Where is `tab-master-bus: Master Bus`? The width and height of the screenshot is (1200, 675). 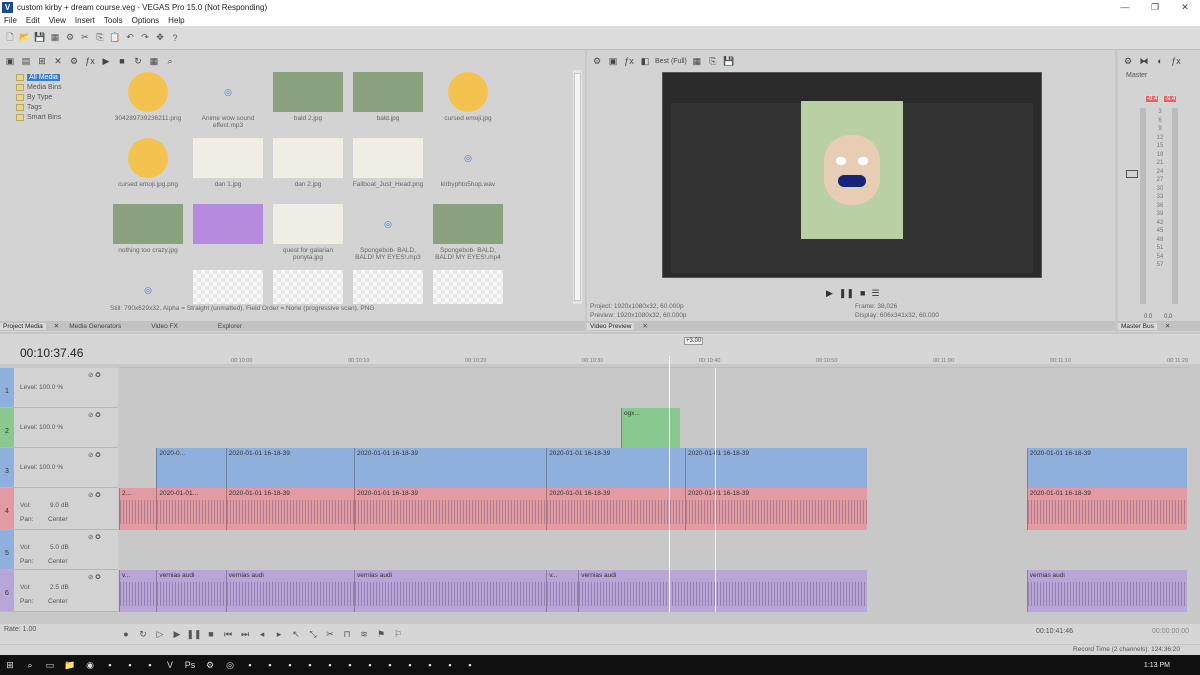 tab-master-bus: Master Bus is located at coordinates (1137, 326).